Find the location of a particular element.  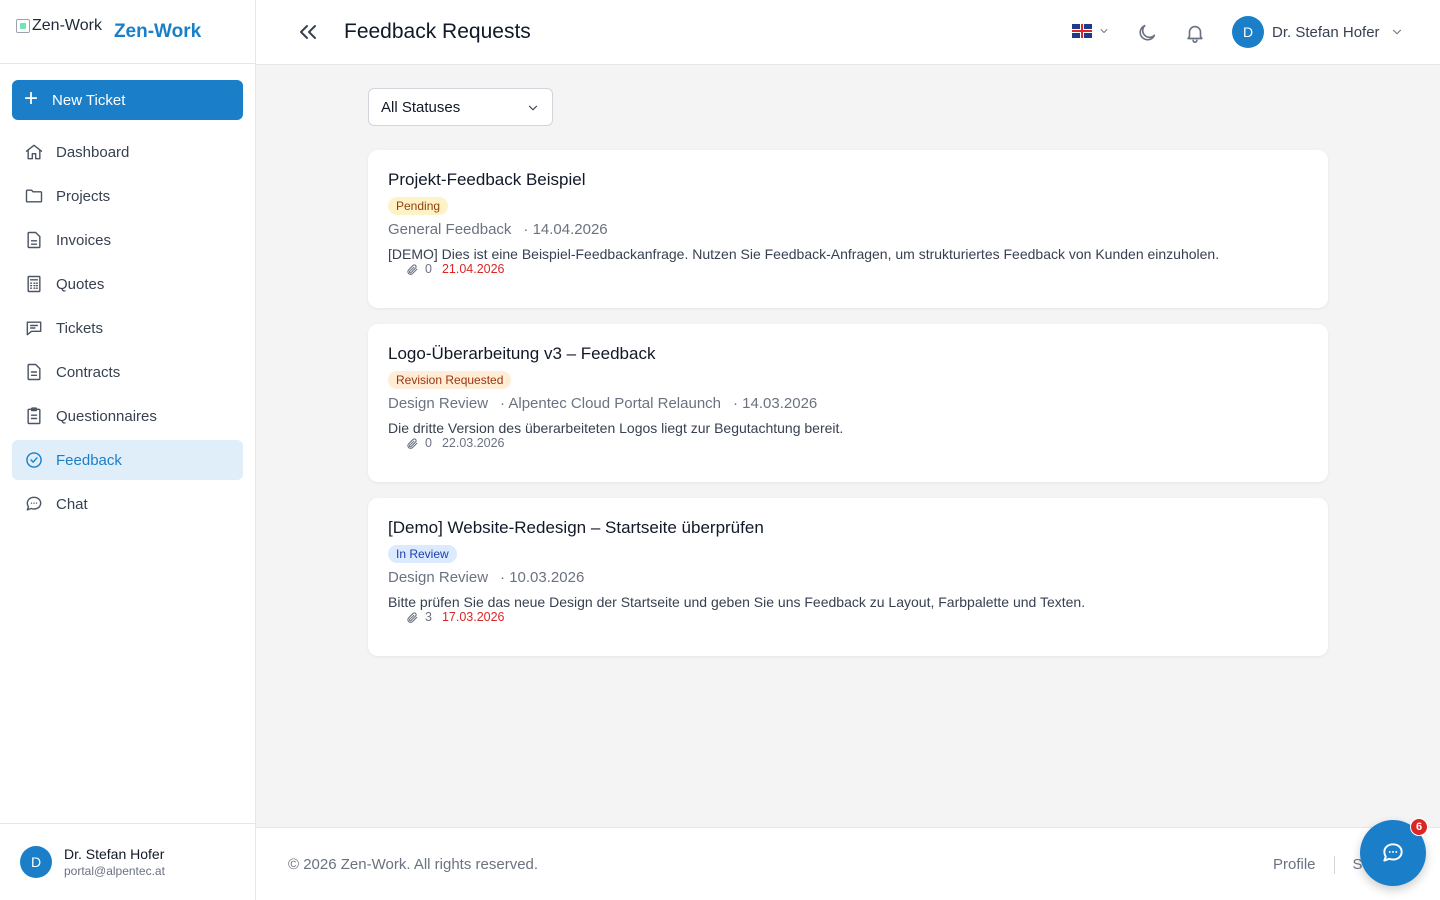

copyright: © 2026 Zen-Work. All rights reserved. is located at coordinates (413, 864).